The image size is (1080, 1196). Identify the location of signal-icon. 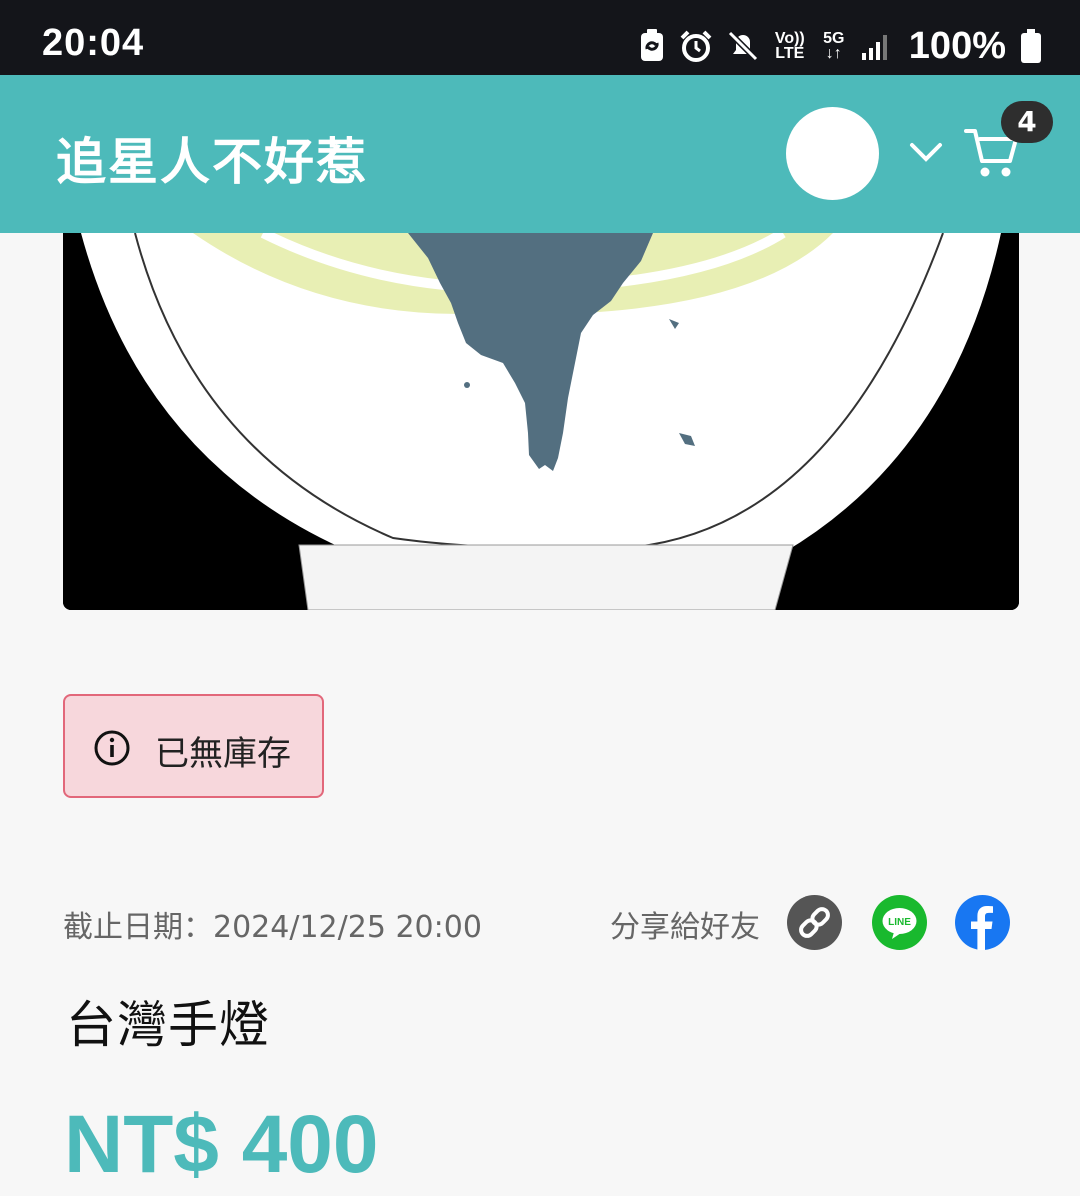
(874, 47).